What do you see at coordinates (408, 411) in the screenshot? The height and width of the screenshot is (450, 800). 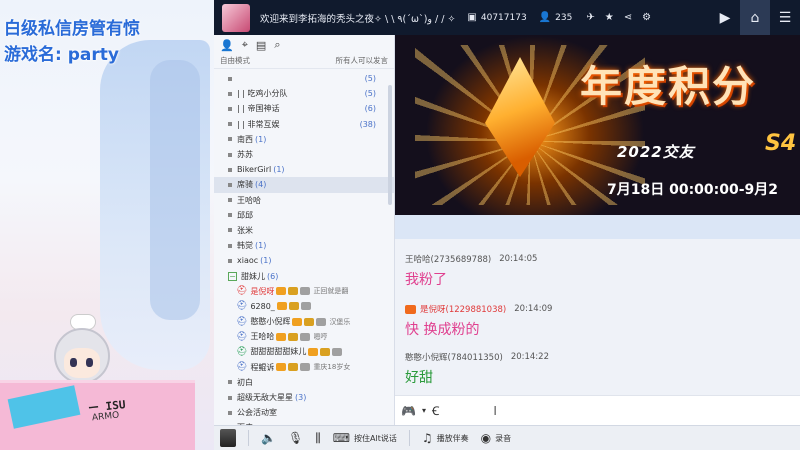 I see `gamepad-icon: 🎮` at bounding box center [408, 411].